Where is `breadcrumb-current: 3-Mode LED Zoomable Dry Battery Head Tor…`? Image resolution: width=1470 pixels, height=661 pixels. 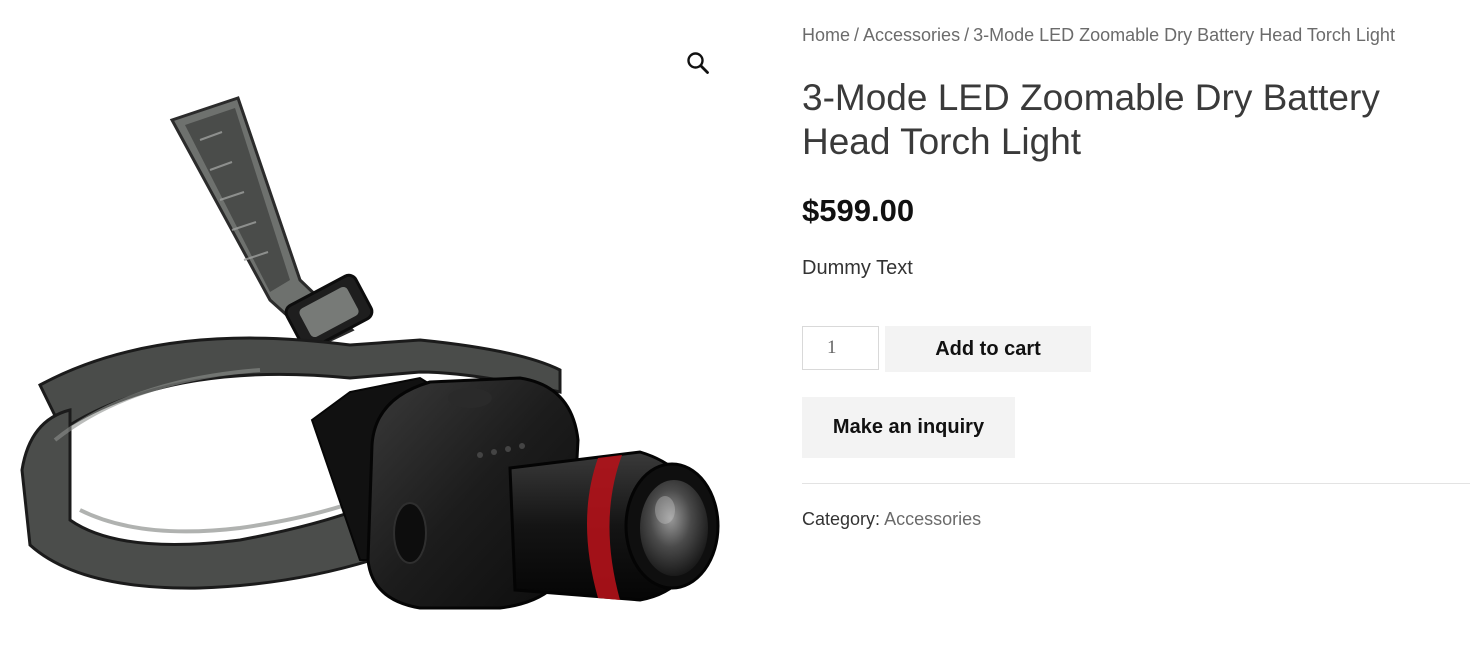
breadcrumb-current: 3-Mode LED Zoomable Dry Battery Head Tor… is located at coordinates (1184, 35).